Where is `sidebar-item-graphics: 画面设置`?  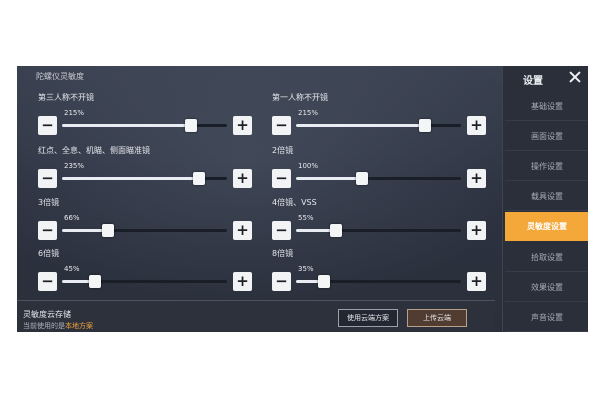 sidebar-item-graphics: 画面设置 is located at coordinates (546, 136).